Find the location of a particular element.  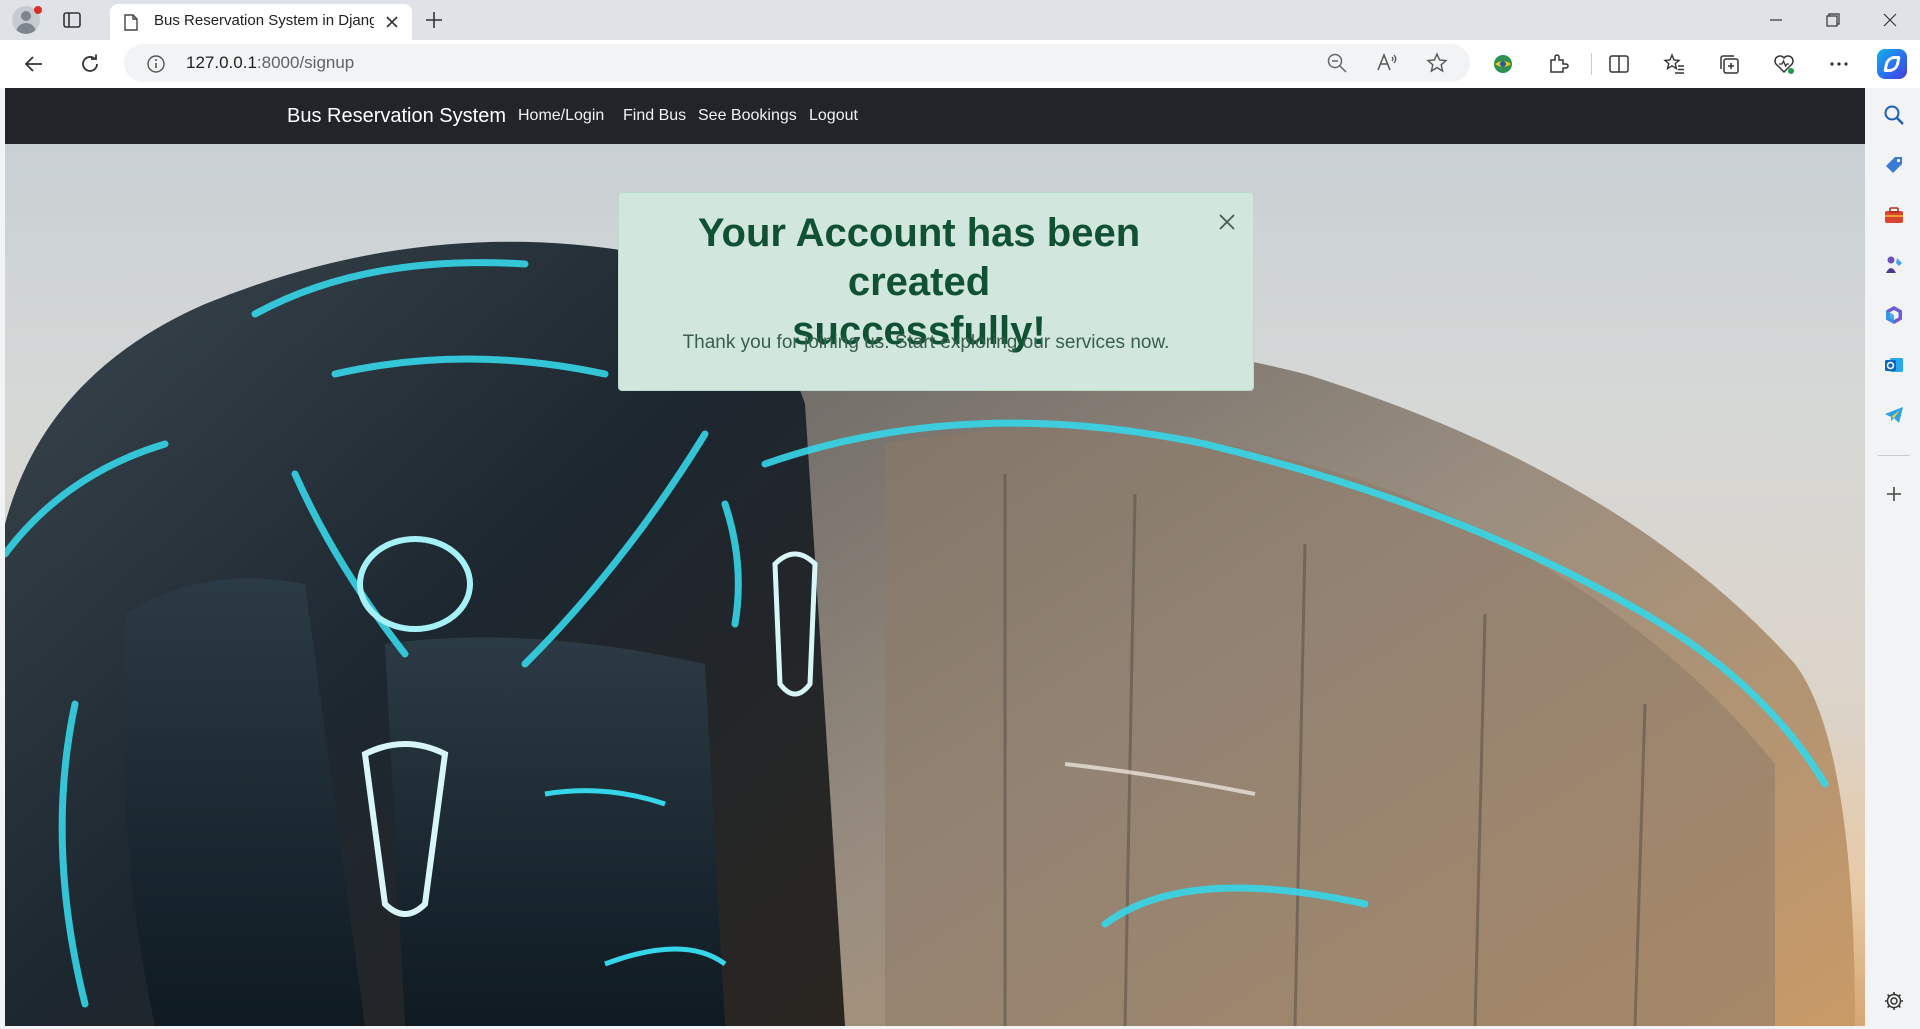

alert-heading-line-1: Your Account has been created is located at coordinates (919, 257).